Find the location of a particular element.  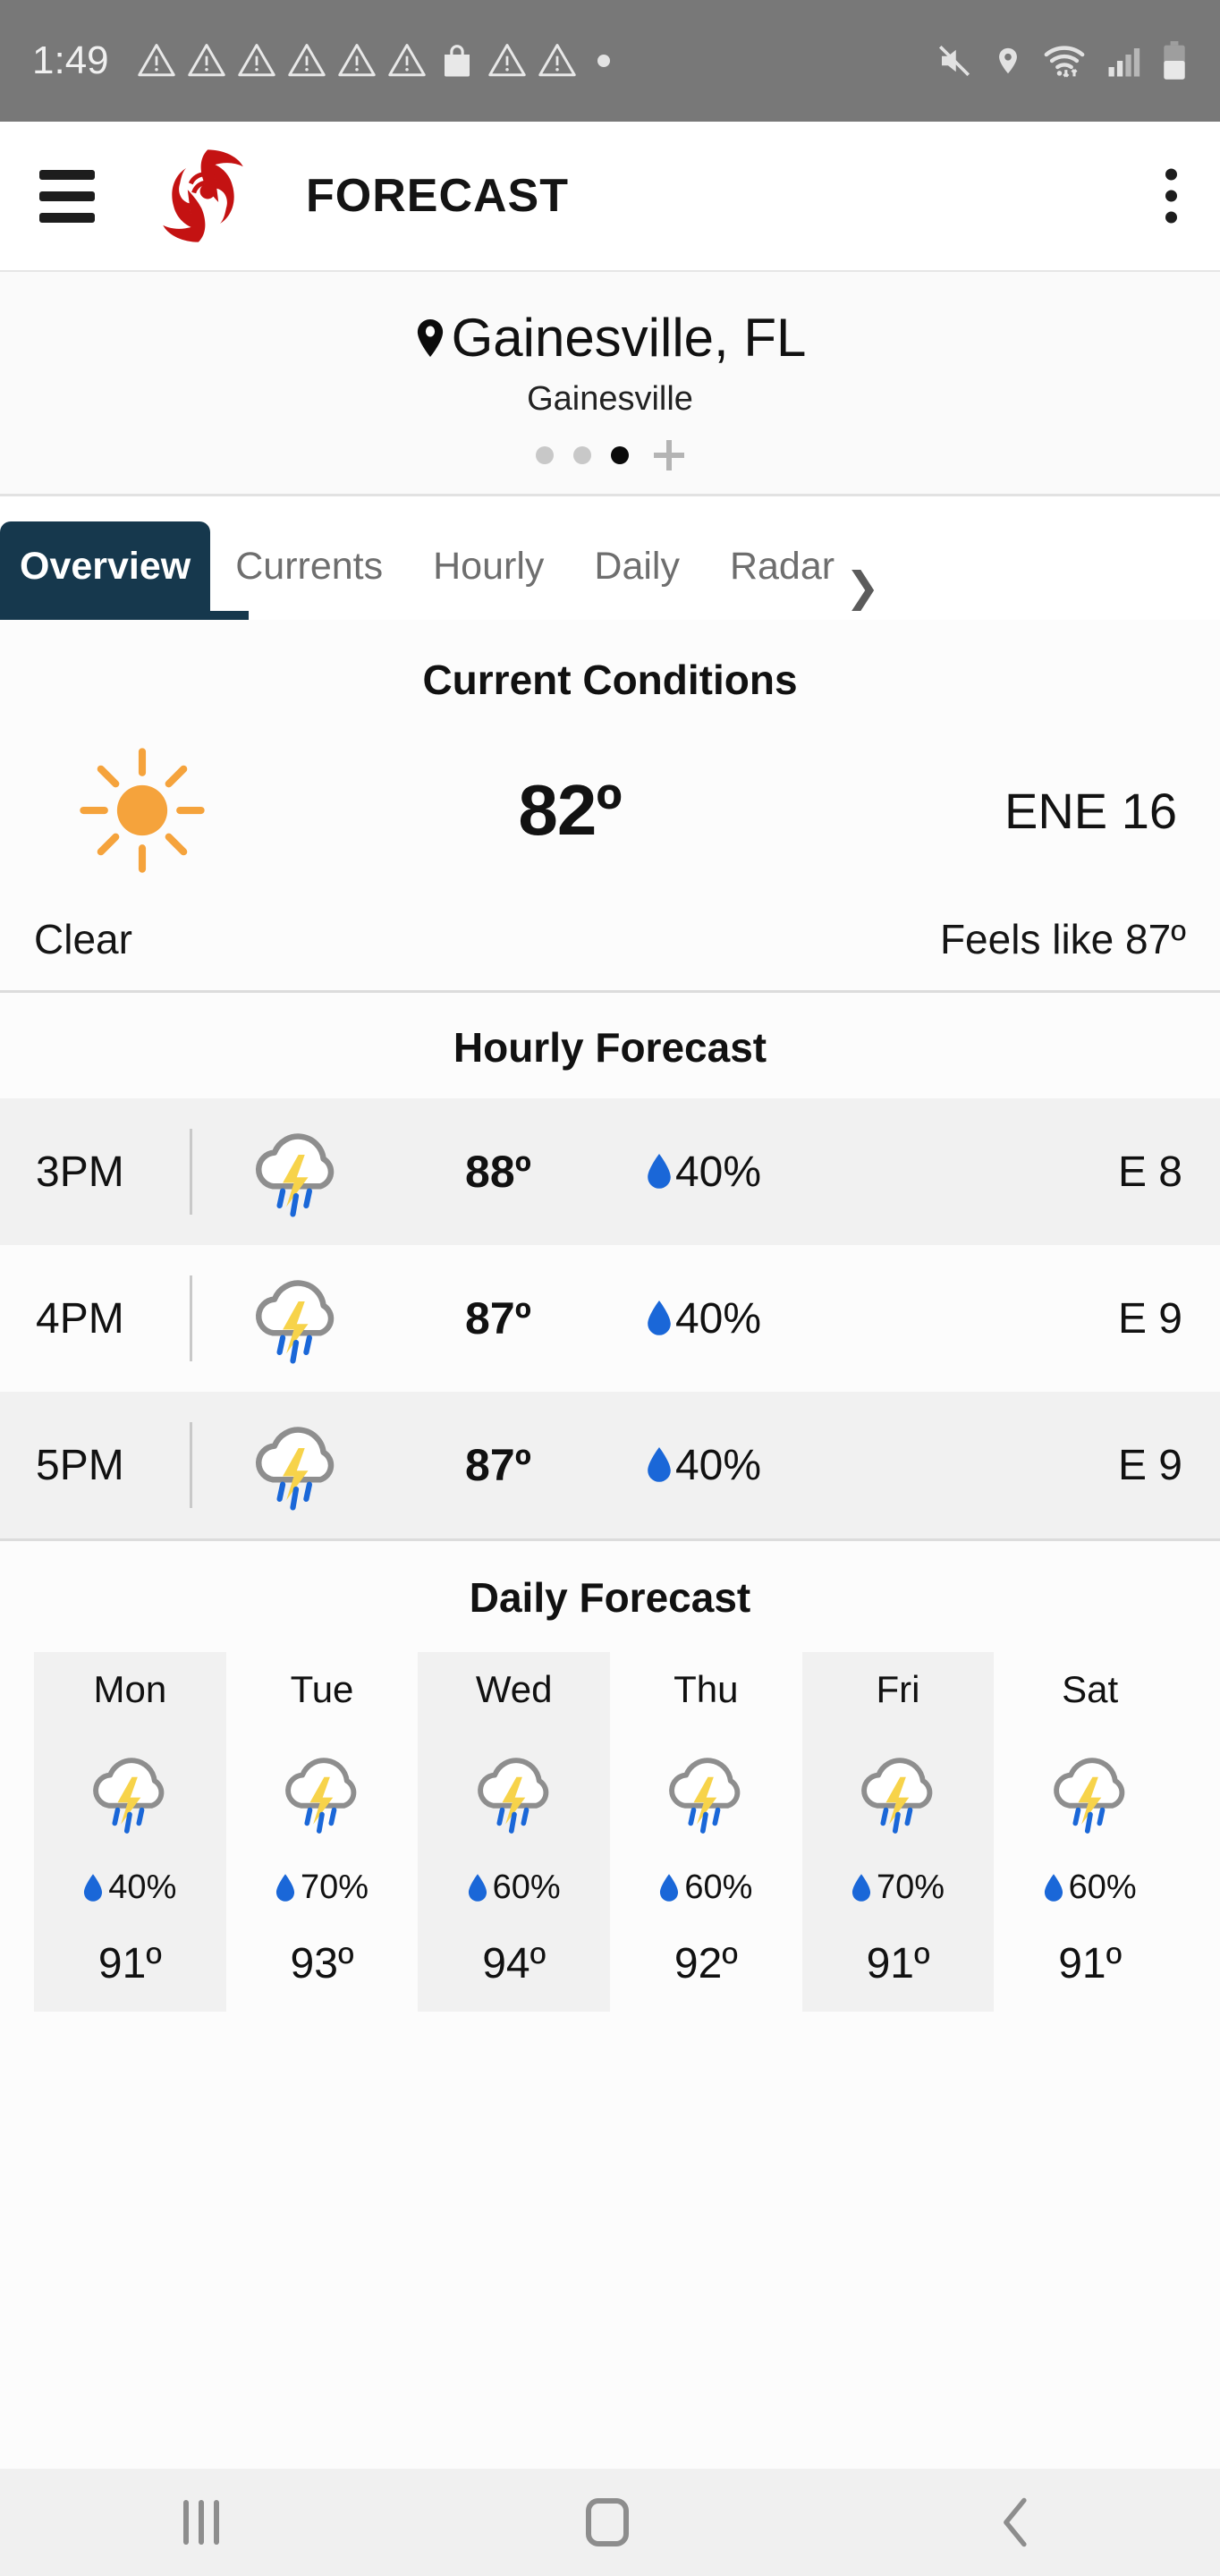

status-bar-right is located at coordinates (1061, 60).